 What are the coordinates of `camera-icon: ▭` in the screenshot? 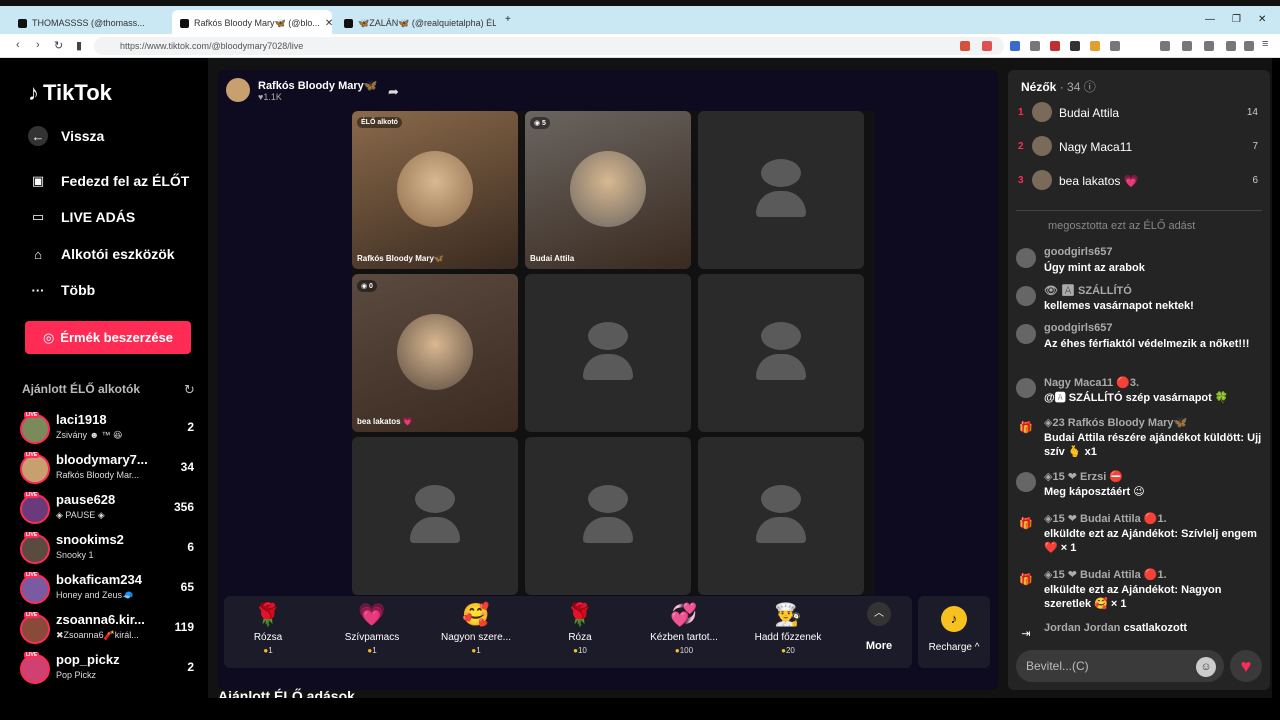 It's located at (38, 216).